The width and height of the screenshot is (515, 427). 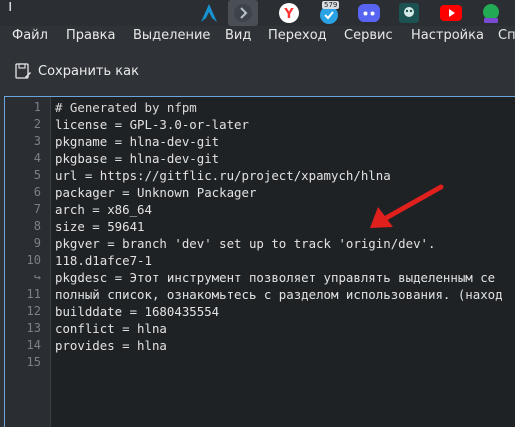 I want to click on annotation-arrow-overlay, so click(x=407, y=206).